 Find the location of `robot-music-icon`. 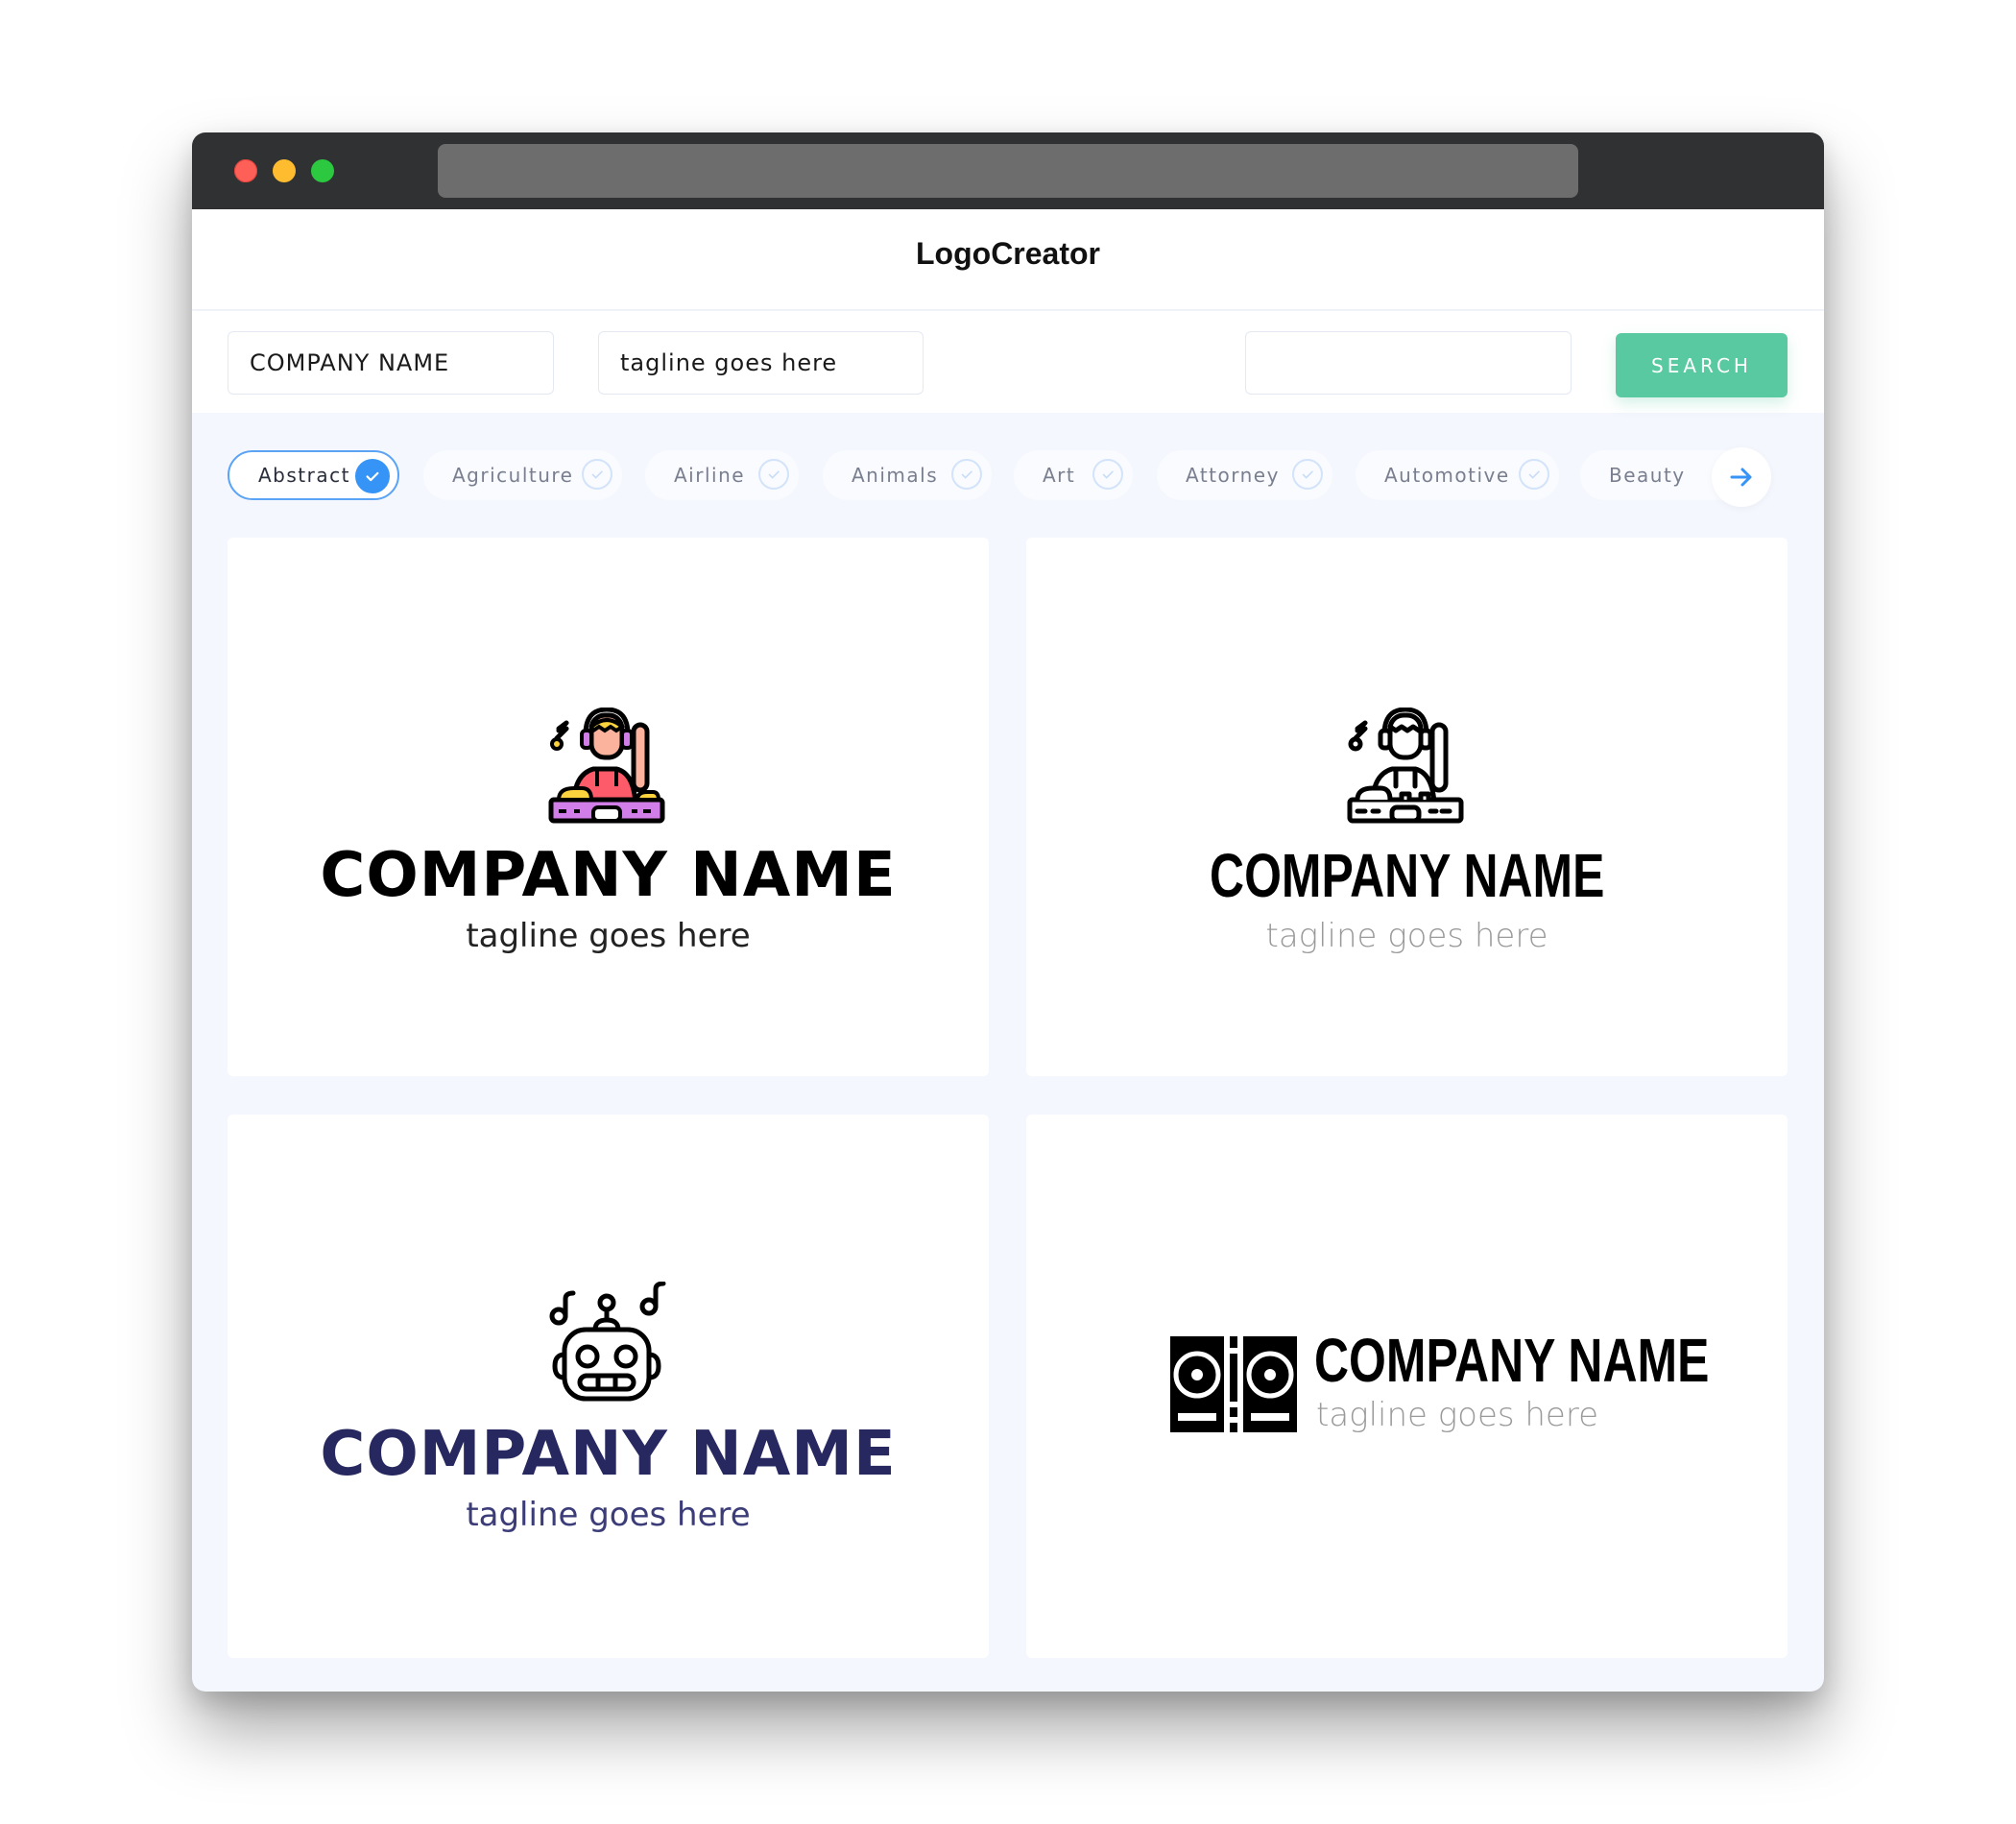

robot-music-icon is located at coordinates (607, 1342).